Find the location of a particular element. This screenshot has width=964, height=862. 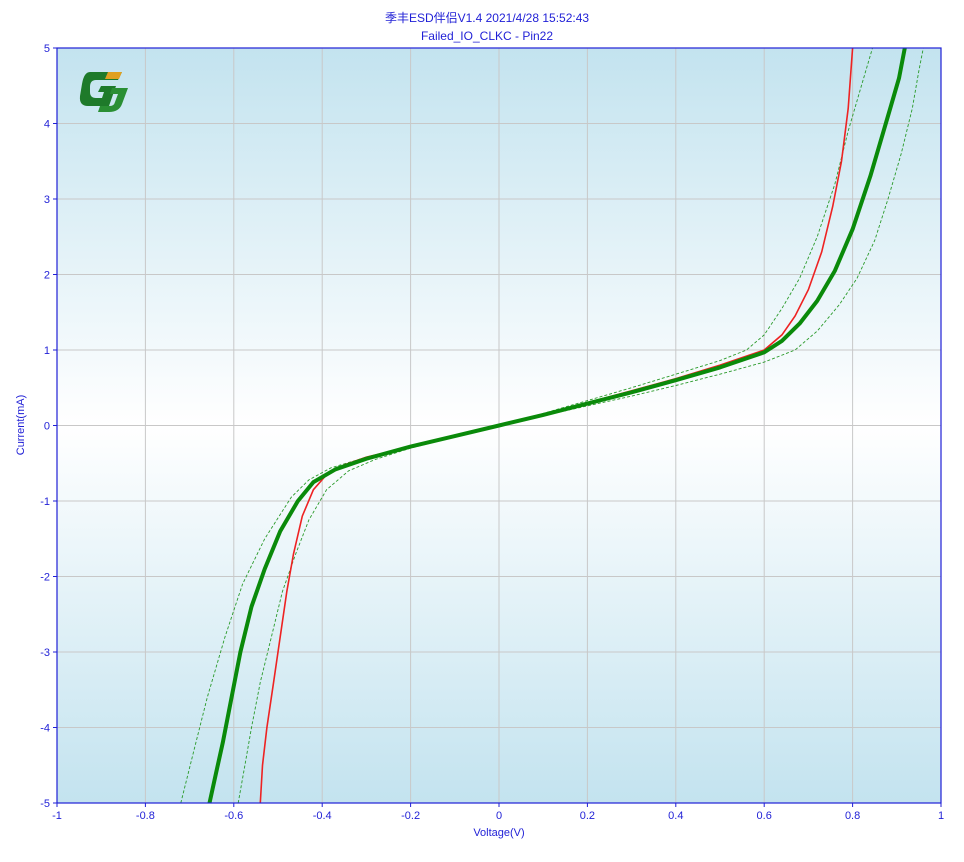

y-tick-label: -5 is located at coordinates (45, 804).